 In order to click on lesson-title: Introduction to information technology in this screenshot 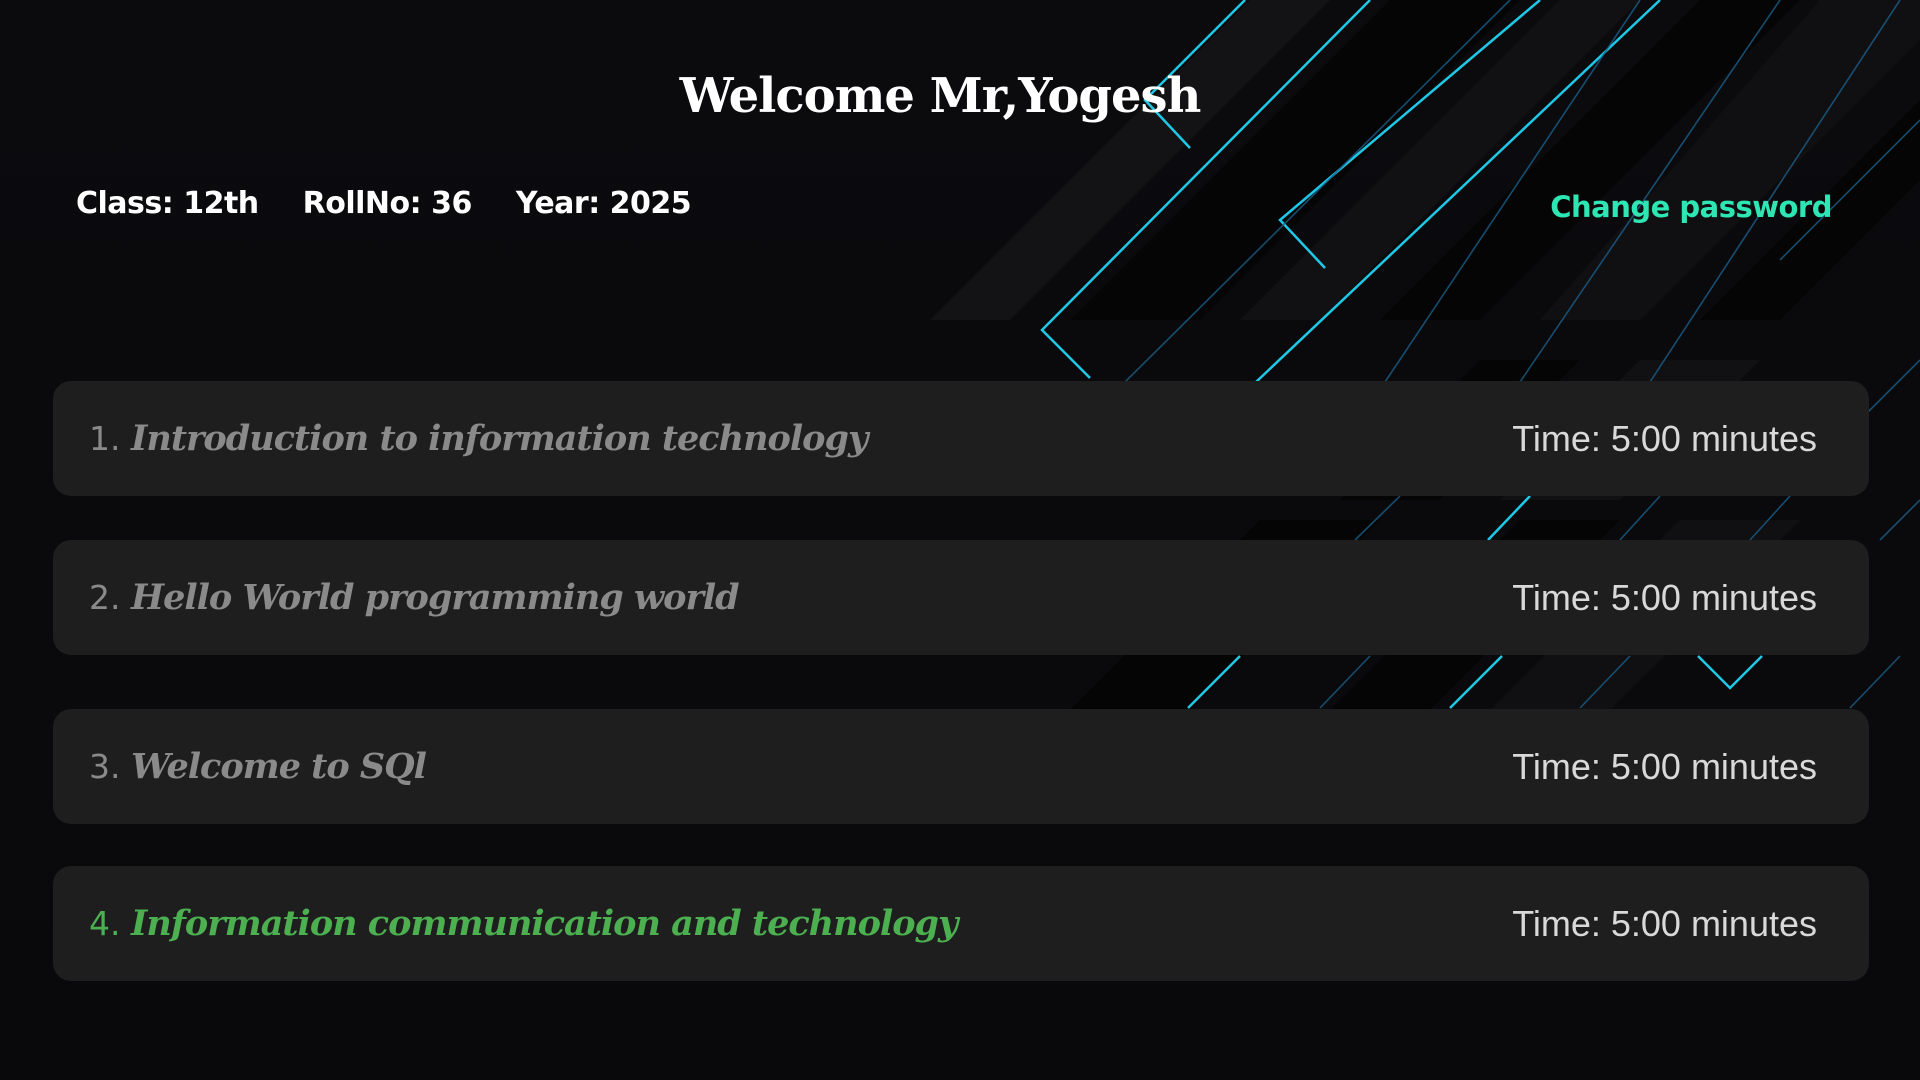, I will do `click(499, 438)`.